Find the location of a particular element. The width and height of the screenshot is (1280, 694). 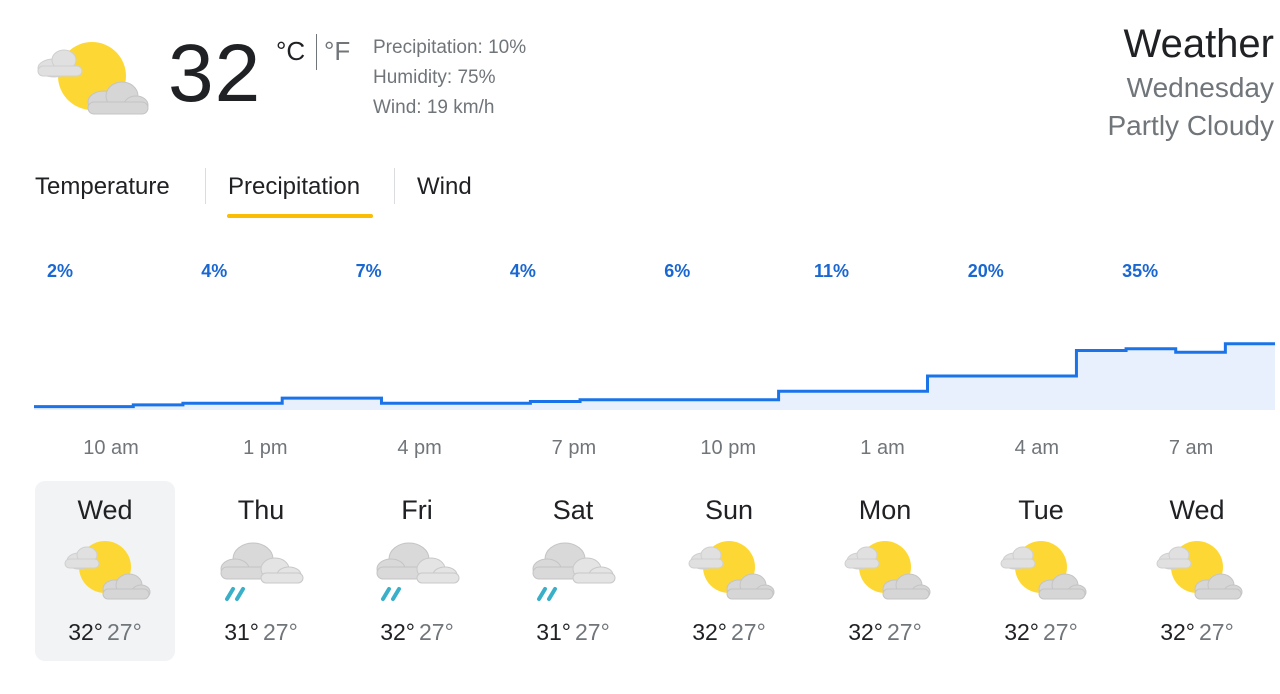

forecast-day-2: Fri 32° 27° is located at coordinates (417, 571).